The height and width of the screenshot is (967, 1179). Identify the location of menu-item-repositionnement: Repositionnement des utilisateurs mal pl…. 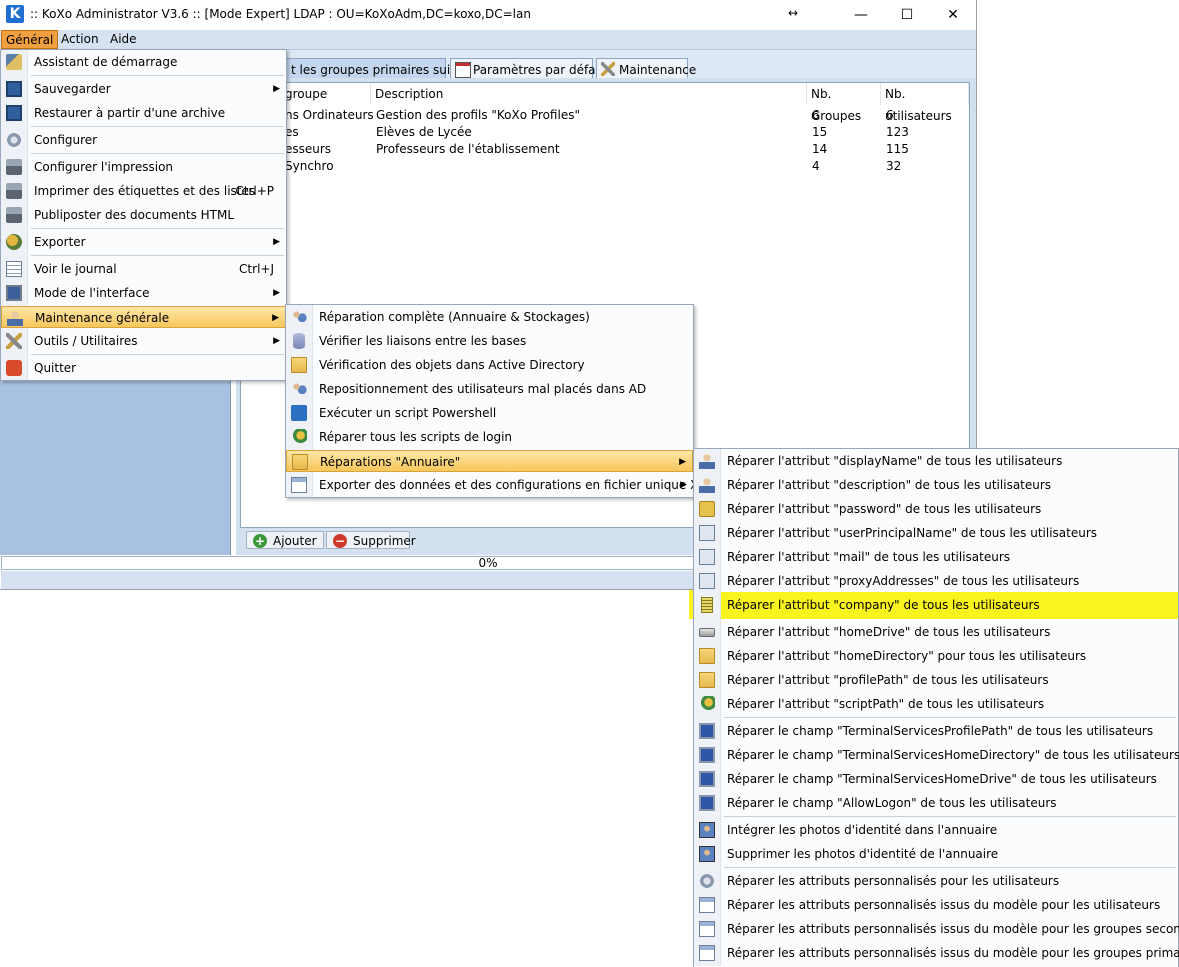
(489, 389).